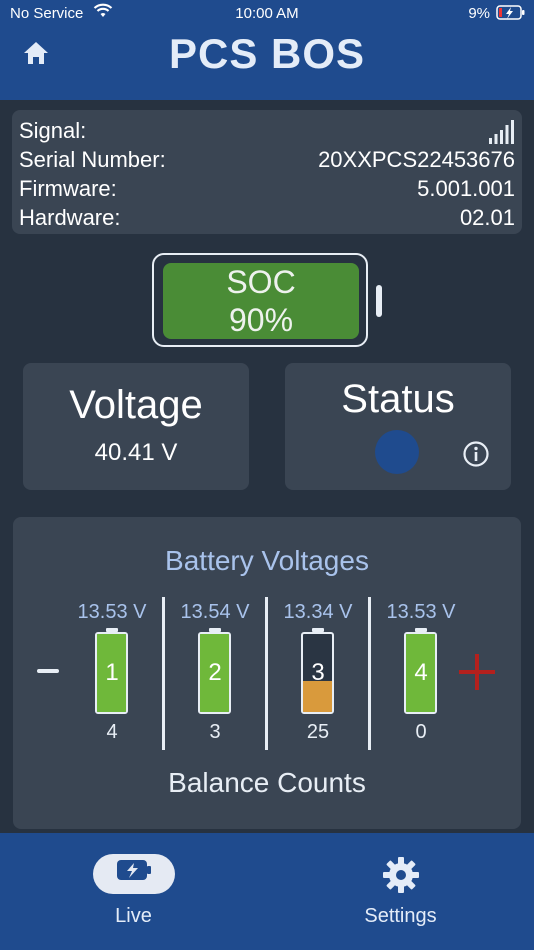  What do you see at coordinates (267, 161) in the screenshot?
I see `serial-row: Serial Number: 20XXPCS22453676` at bounding box center [267, 161].